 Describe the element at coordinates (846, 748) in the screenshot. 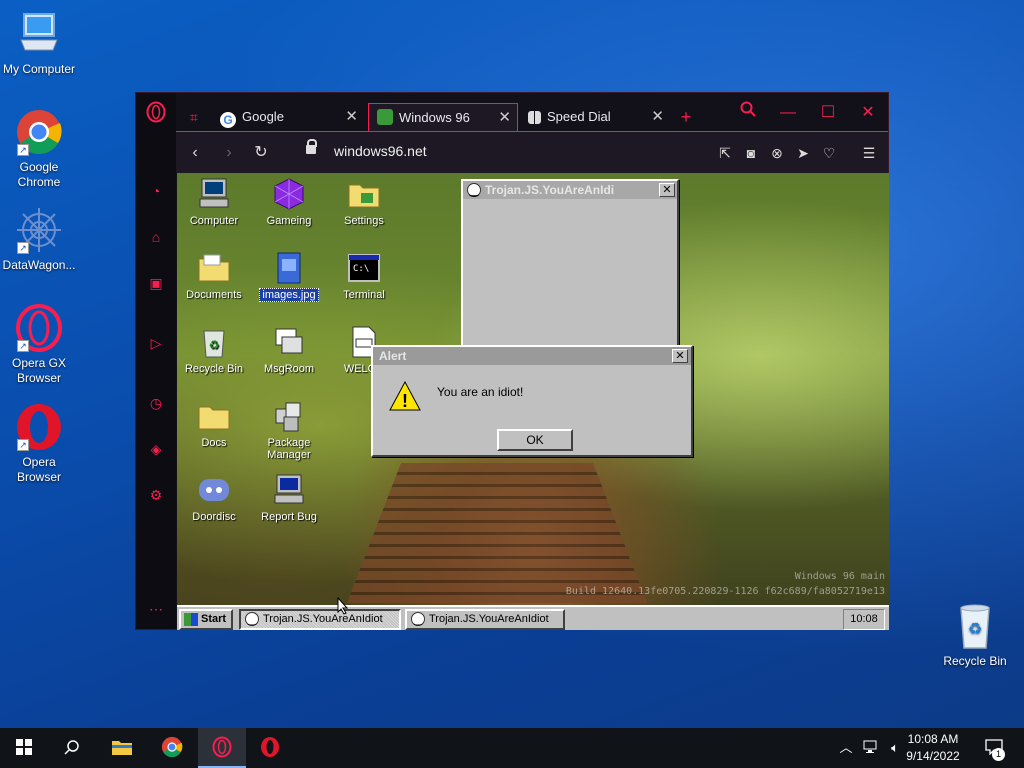

I see `show-hidden-icons-chevron-icon: ︿` at that location.